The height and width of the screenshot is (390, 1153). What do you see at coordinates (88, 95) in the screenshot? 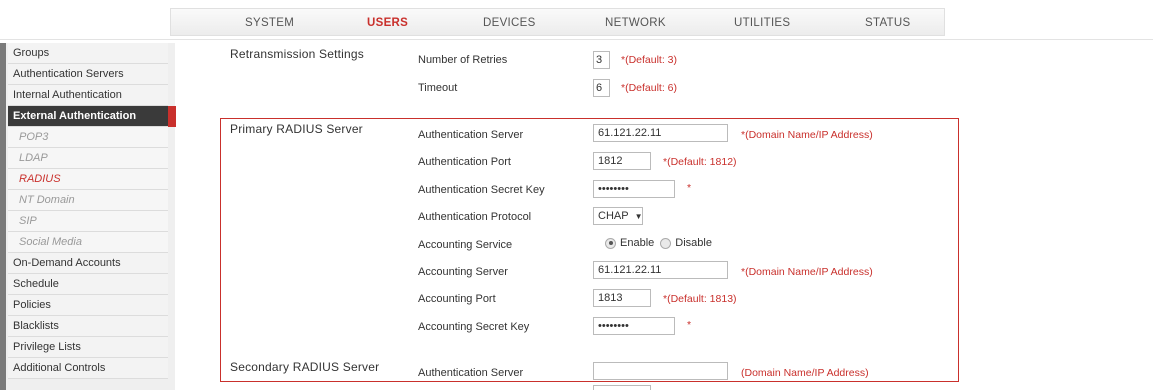
I see `sidebar-item-internal-authentication: Internal Authentication` at bounding box center [88, 95].